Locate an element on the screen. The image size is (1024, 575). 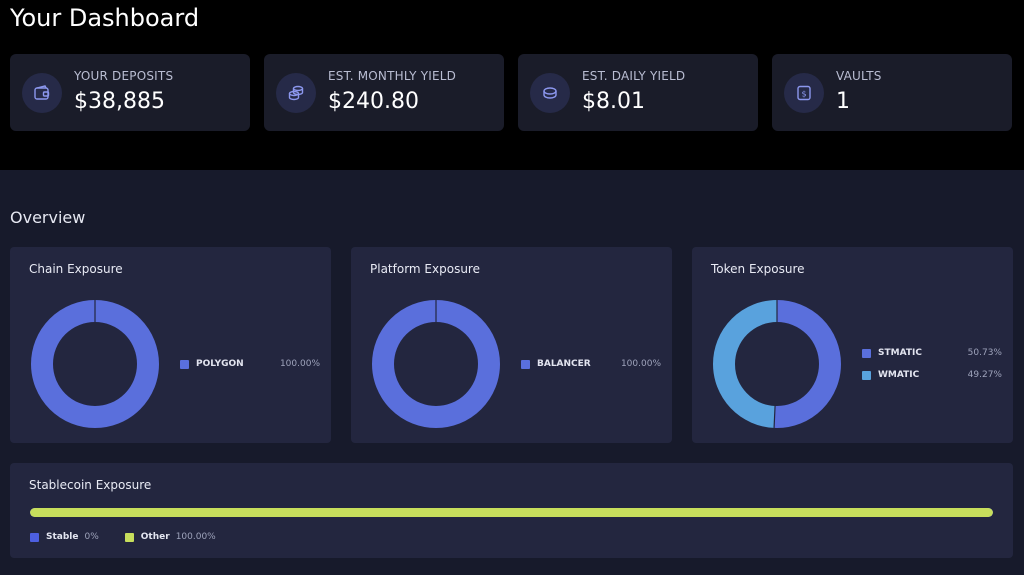
stat-card-deposits: YOUR DEPOSITS $38,885 is located at coordinates (130, 92).